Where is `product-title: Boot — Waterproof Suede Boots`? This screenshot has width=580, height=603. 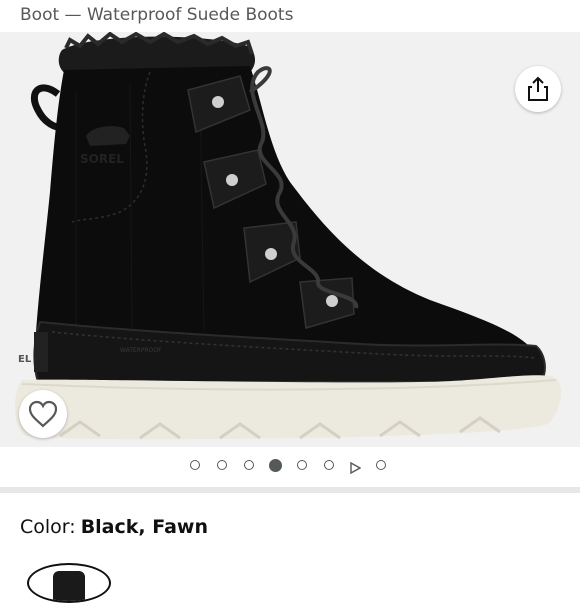
product-title: Boot — Waterproof Suede Boots is located at coordinates (300, 16).